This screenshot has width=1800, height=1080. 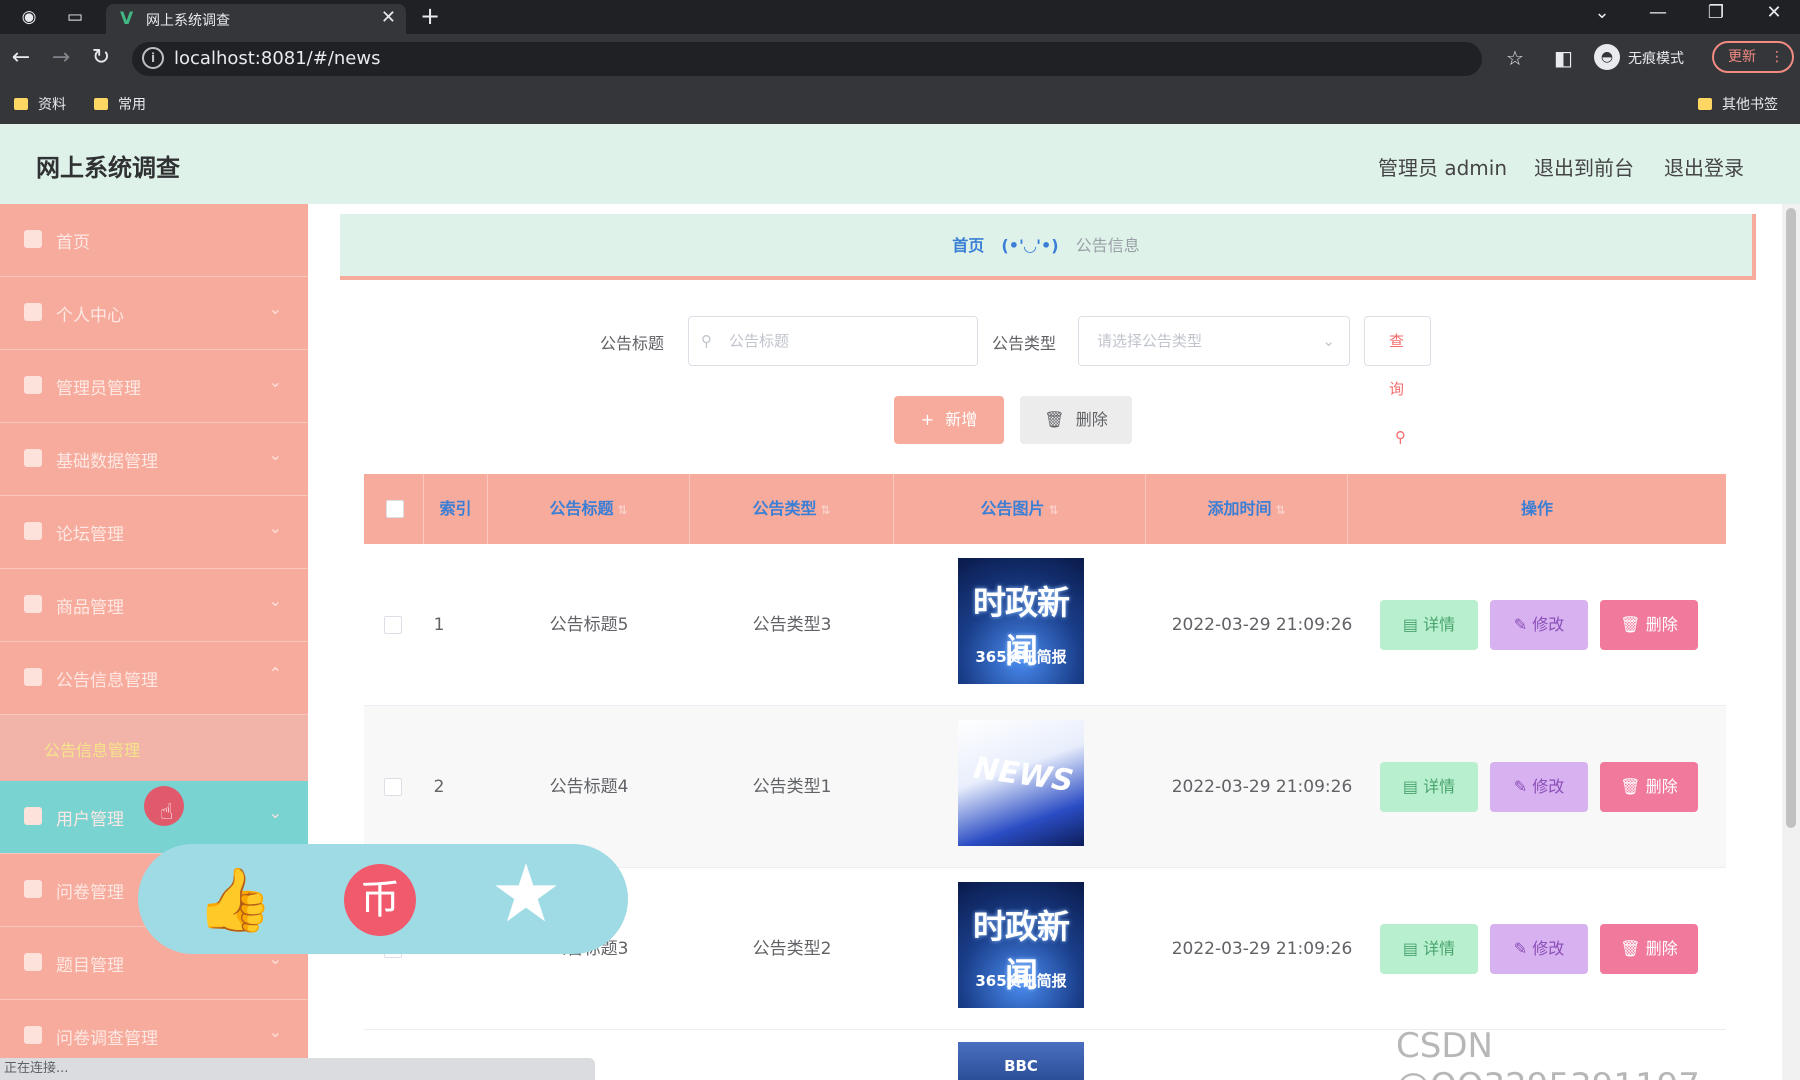 I want to click on minimize-icon: —, so click(x=1658, y=12).